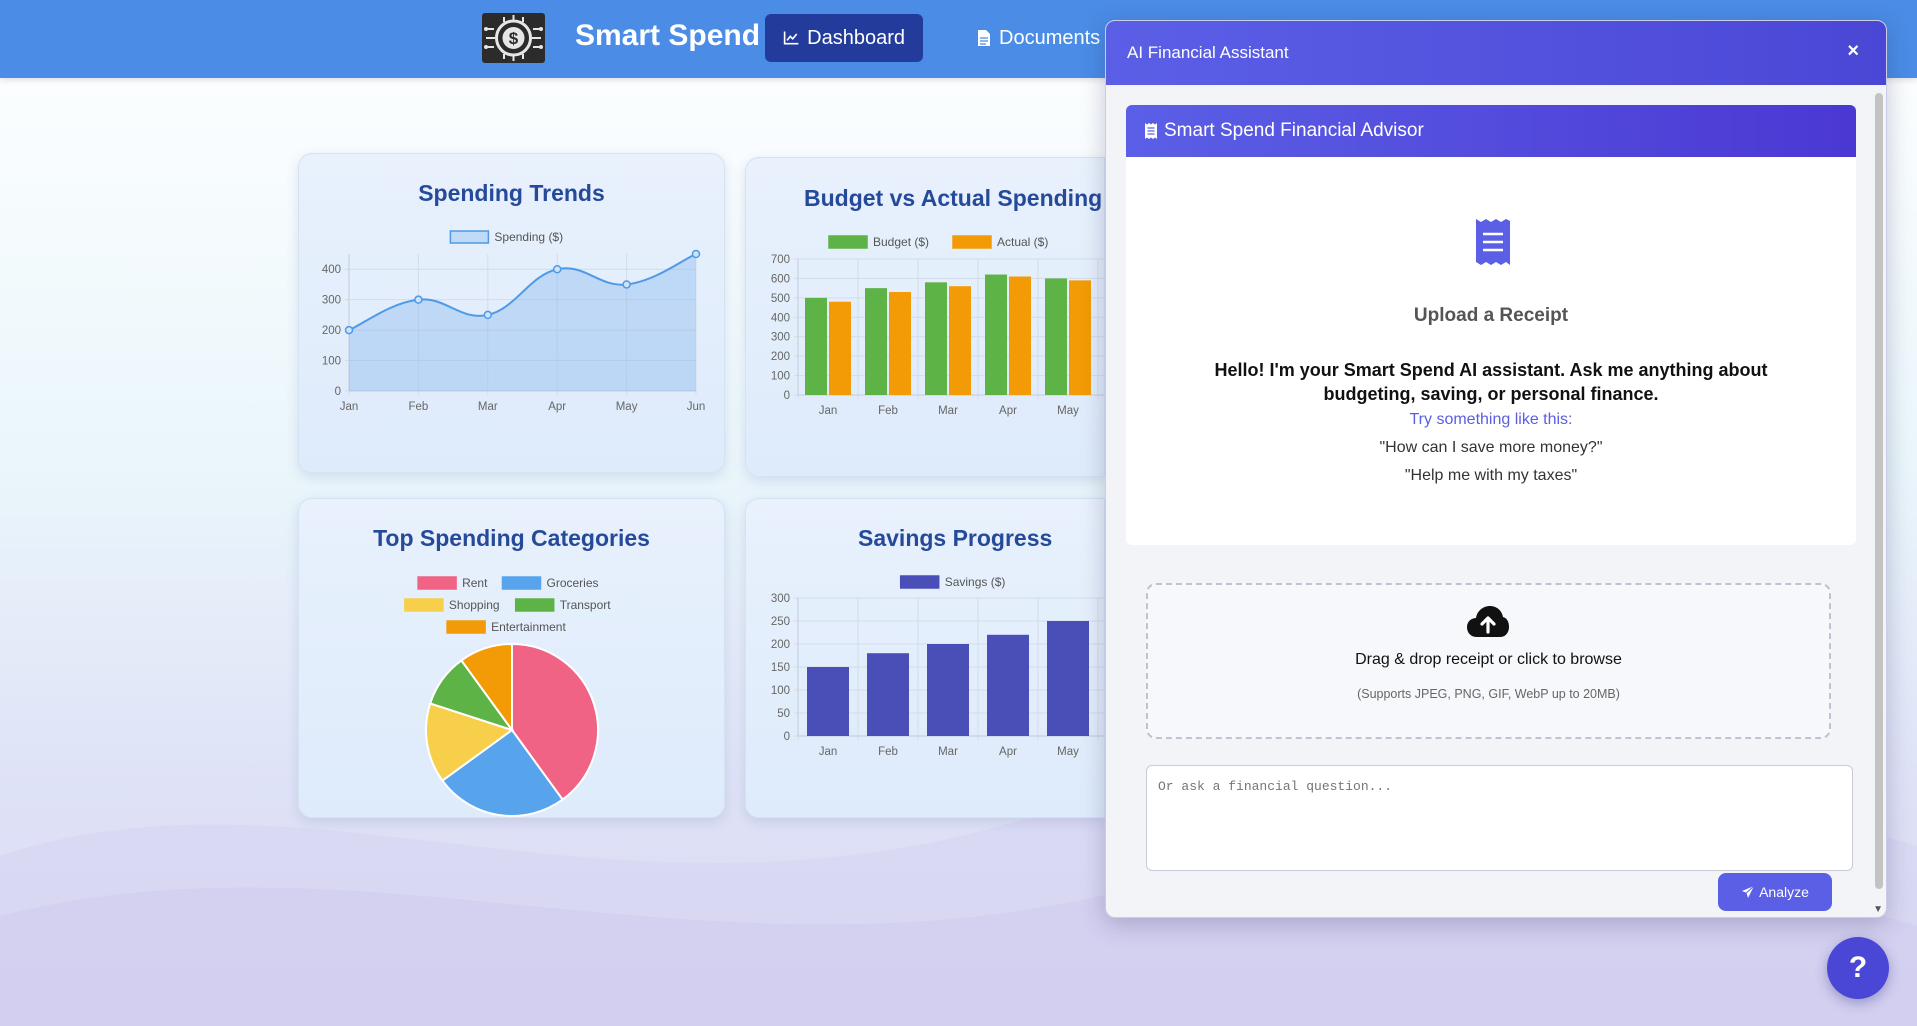 Image resolution: width=1917 pixels, height=1026 pixels. Describe the element at coordinates (780, 260) in the screenshot. I see `y-tick-label: 700` at that location.